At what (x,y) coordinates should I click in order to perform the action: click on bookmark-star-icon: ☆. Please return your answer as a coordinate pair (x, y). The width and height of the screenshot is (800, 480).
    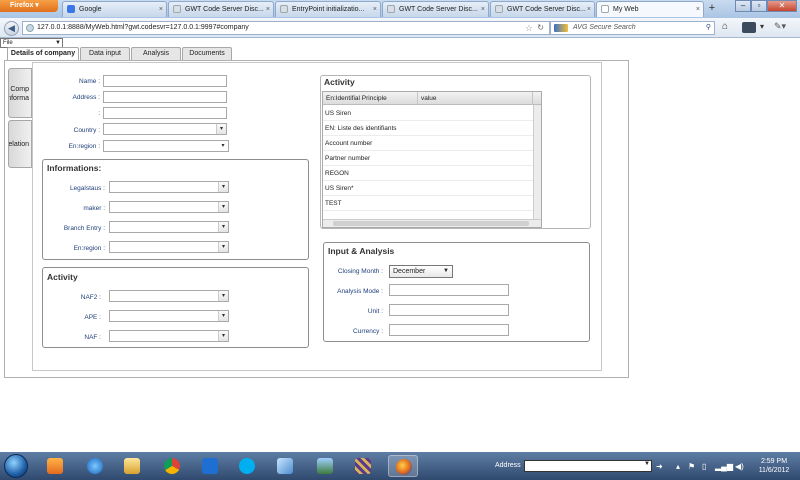
    Looking at the image, I should click on (529, 28).